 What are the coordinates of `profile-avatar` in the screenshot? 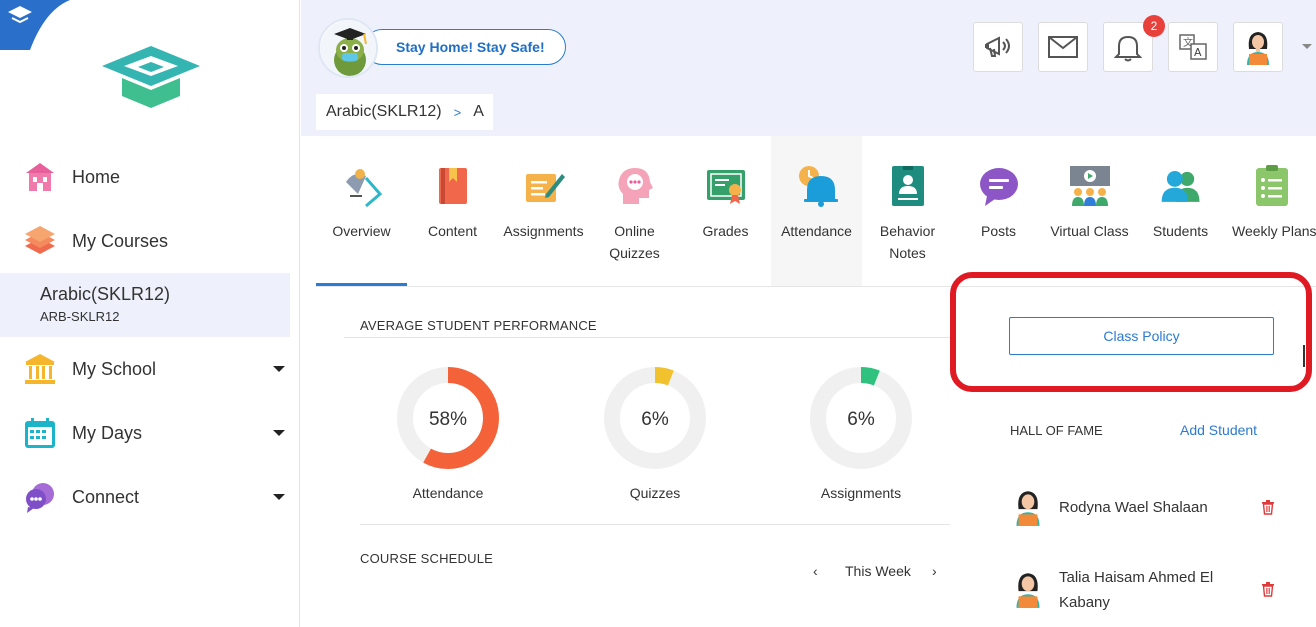 It's located at (1258, 48).